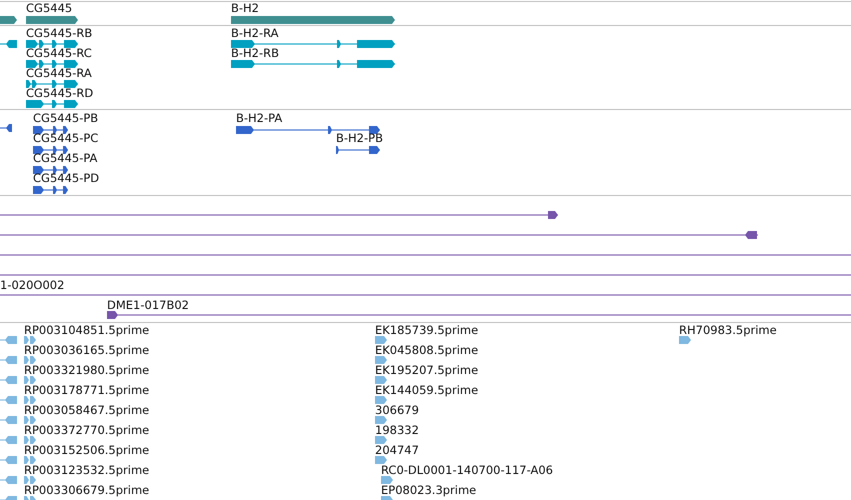 This screenshot has width=851, height=500. I want to click on feature-label: EK144059.5prime, so click(426, 390).